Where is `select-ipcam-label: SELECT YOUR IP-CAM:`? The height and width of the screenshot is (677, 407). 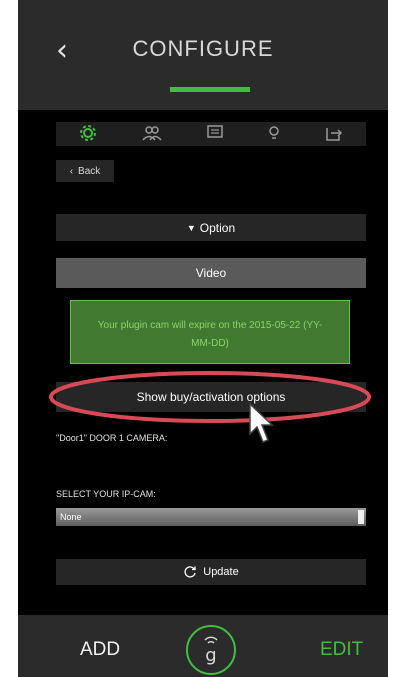 select-ipcam-label: SELECT YOUR IP-CAM: is located at coordinates (106, 494).